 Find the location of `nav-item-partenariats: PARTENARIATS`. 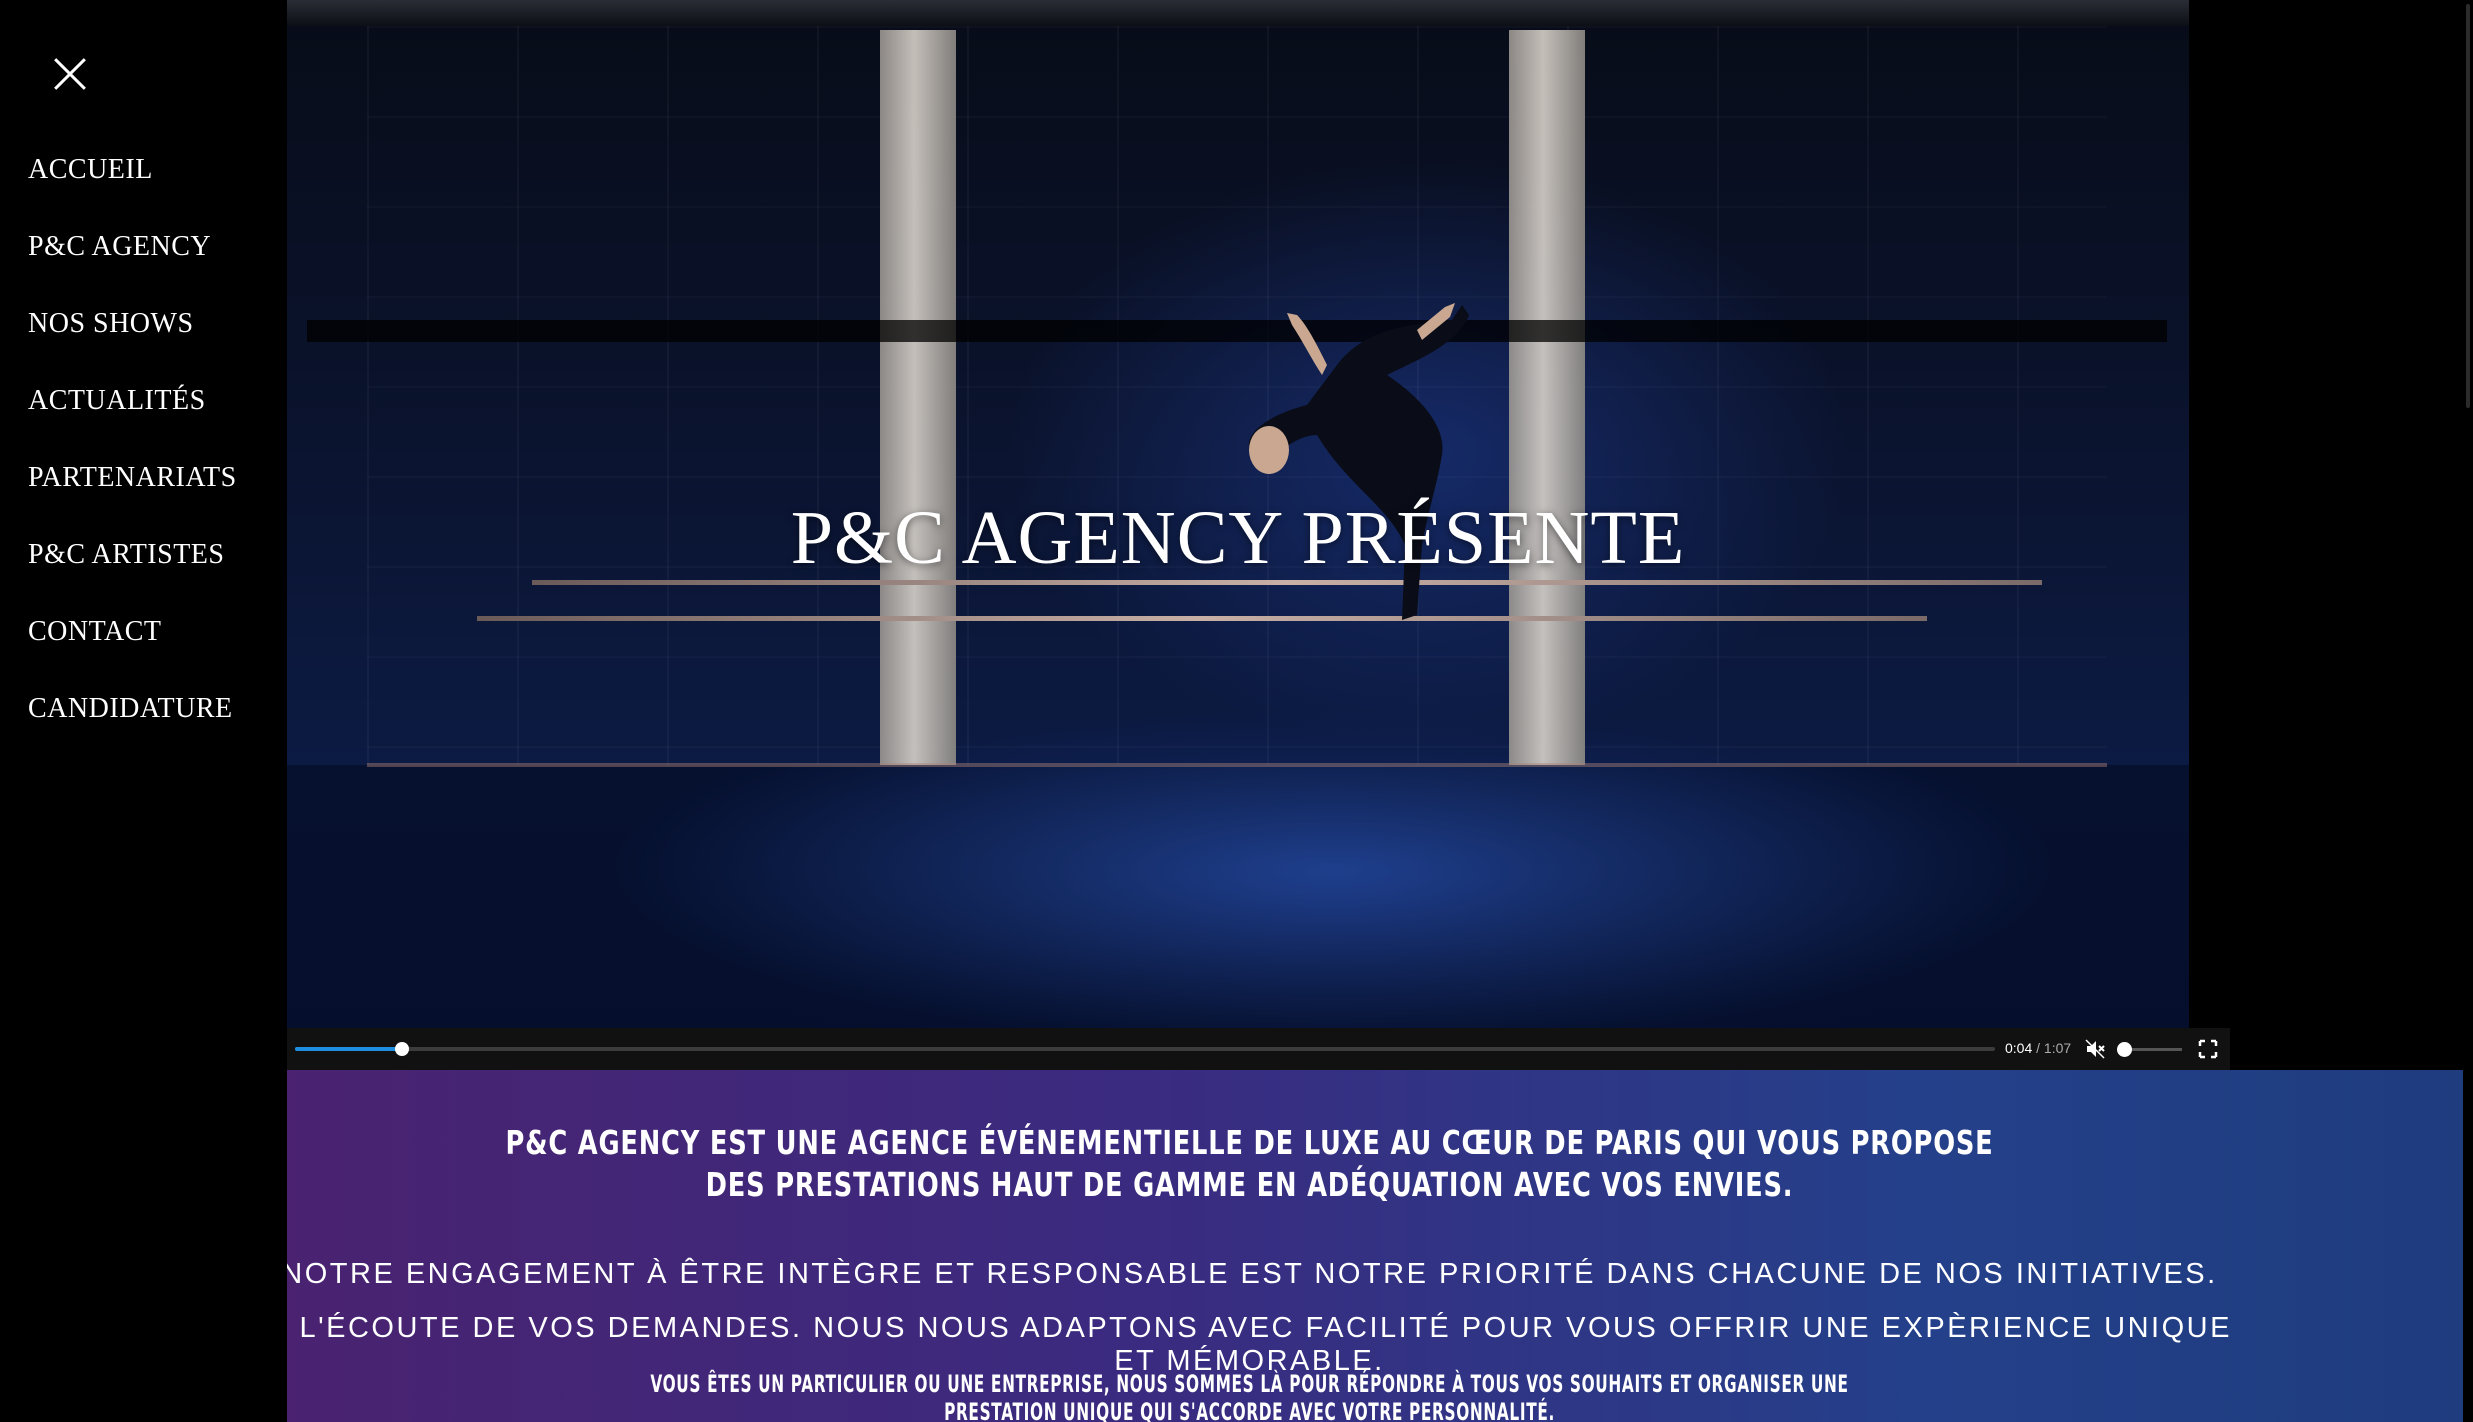

nav-item-partenariats: PARTENARIATS is located at coordinates (132, 500).